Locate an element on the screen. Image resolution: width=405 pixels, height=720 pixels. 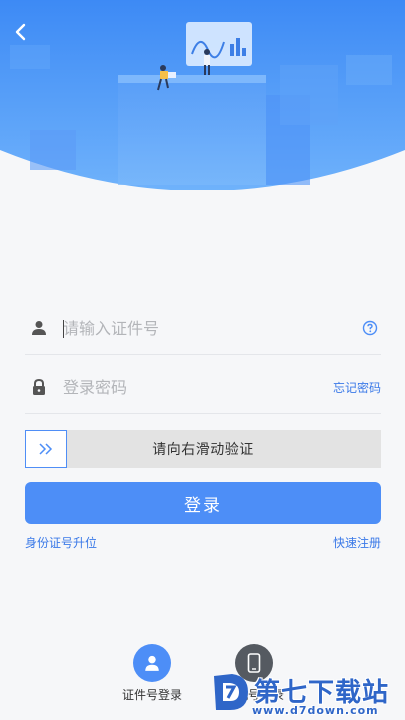
forgot-password-link: 忘记密码 is located at coordinates (357, 387).